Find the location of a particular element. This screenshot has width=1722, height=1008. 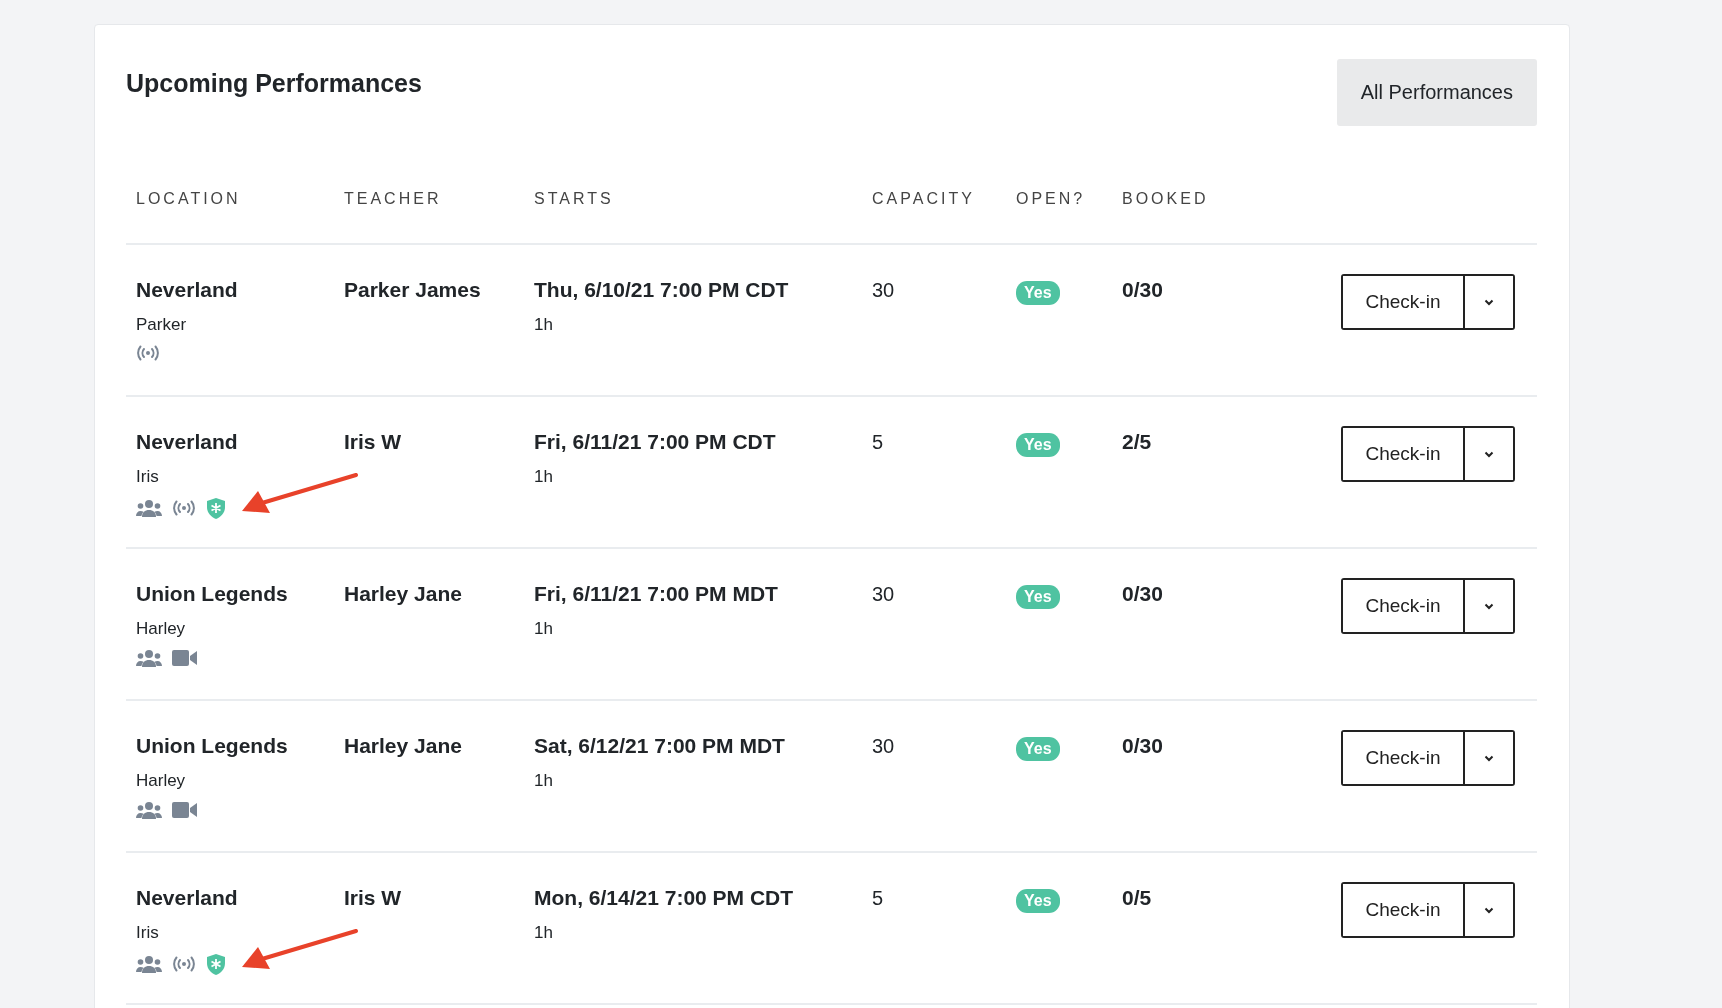

teacher-name: Parker James is located at coordinates (412, 290).